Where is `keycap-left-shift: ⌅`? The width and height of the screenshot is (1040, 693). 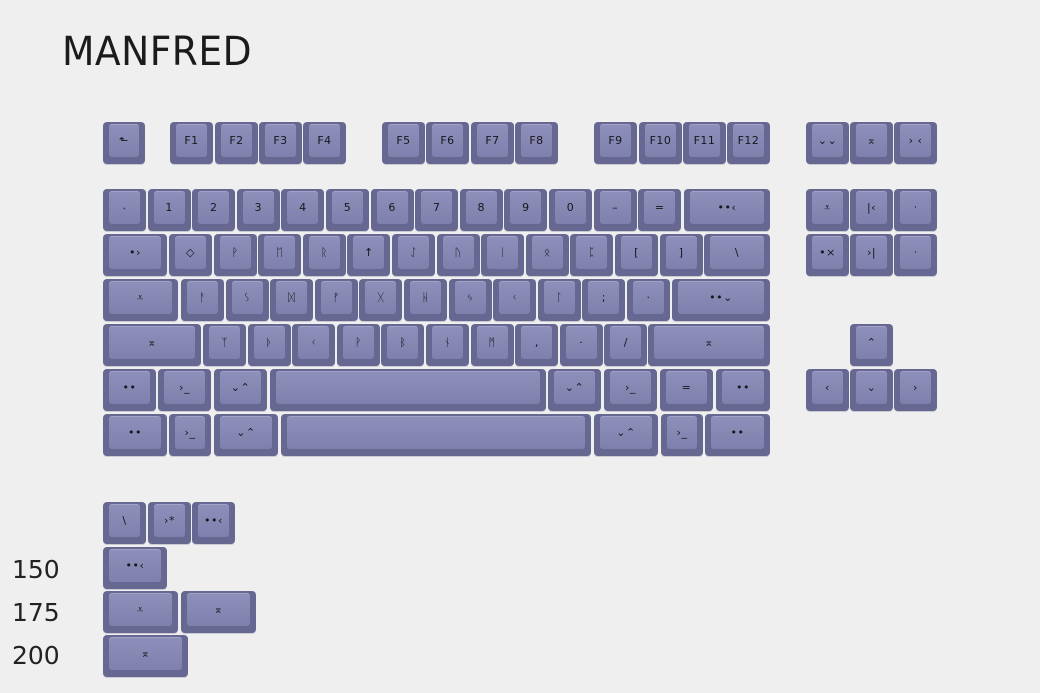
keycap-left-shift: ⌅ is located at coordinates (152, 345).